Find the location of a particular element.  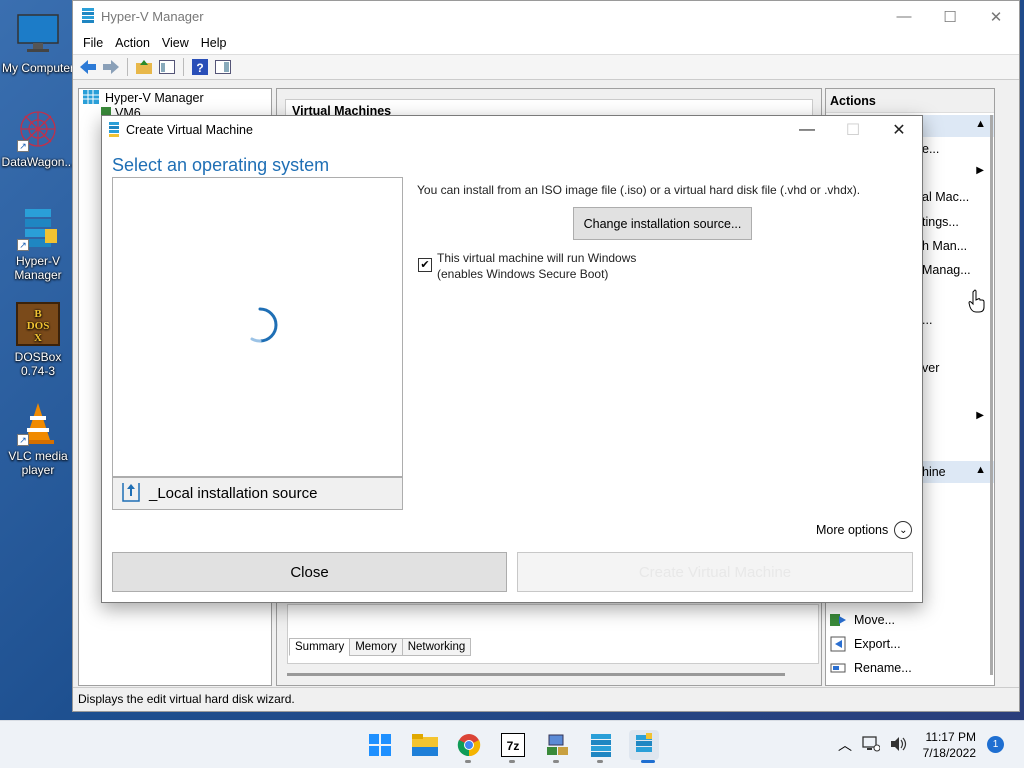

dialog-titlebar: Create Virtual Machine — ☐ ✕ is located at coordinates (512, 130).